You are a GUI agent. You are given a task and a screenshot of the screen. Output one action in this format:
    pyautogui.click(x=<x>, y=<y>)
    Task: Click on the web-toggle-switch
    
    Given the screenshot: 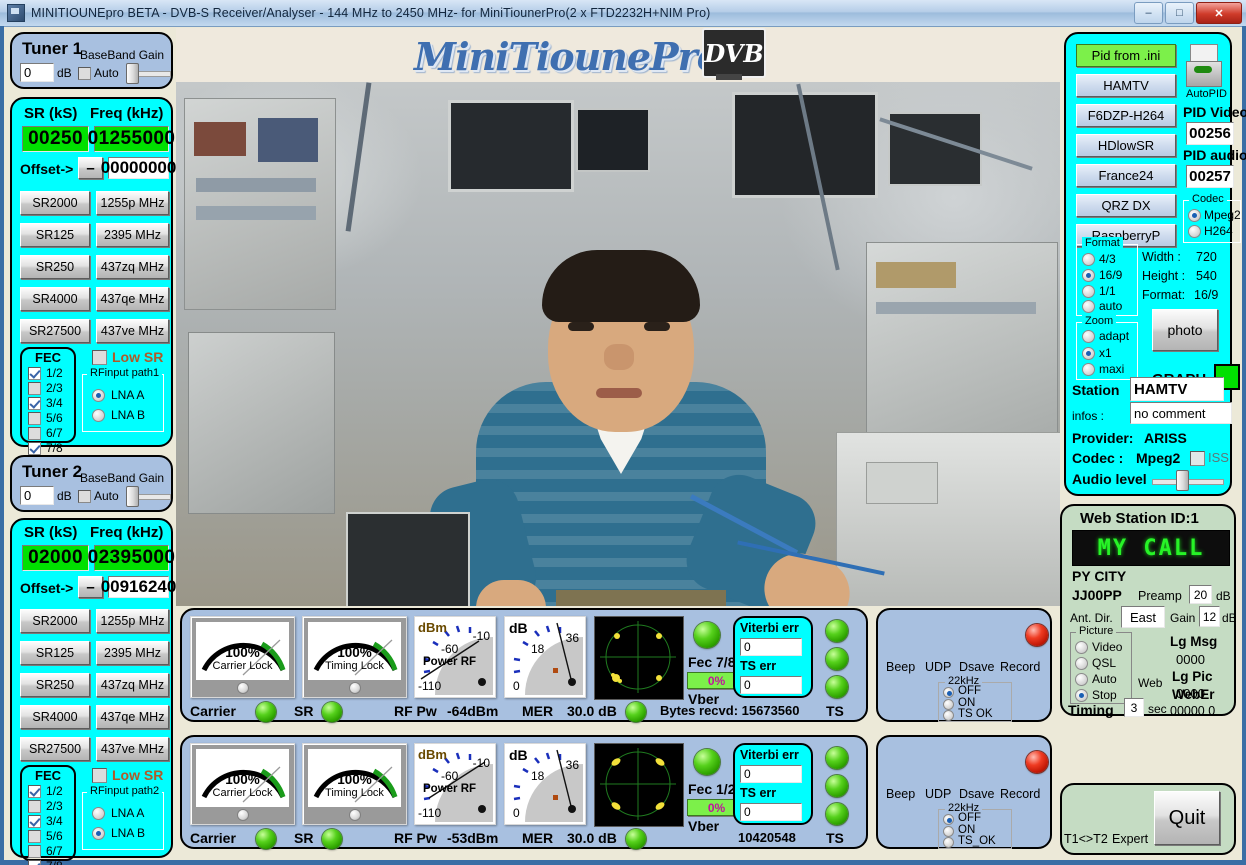 What is the action you would take?
    pyautogui.click(x=1153, y=654)
    